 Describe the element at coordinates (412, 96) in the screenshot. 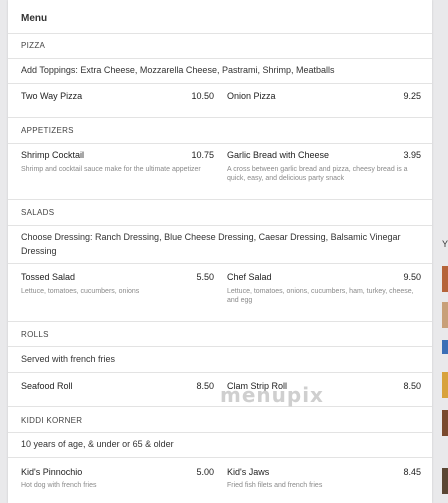

I see `item-price: 9.25` at that location.